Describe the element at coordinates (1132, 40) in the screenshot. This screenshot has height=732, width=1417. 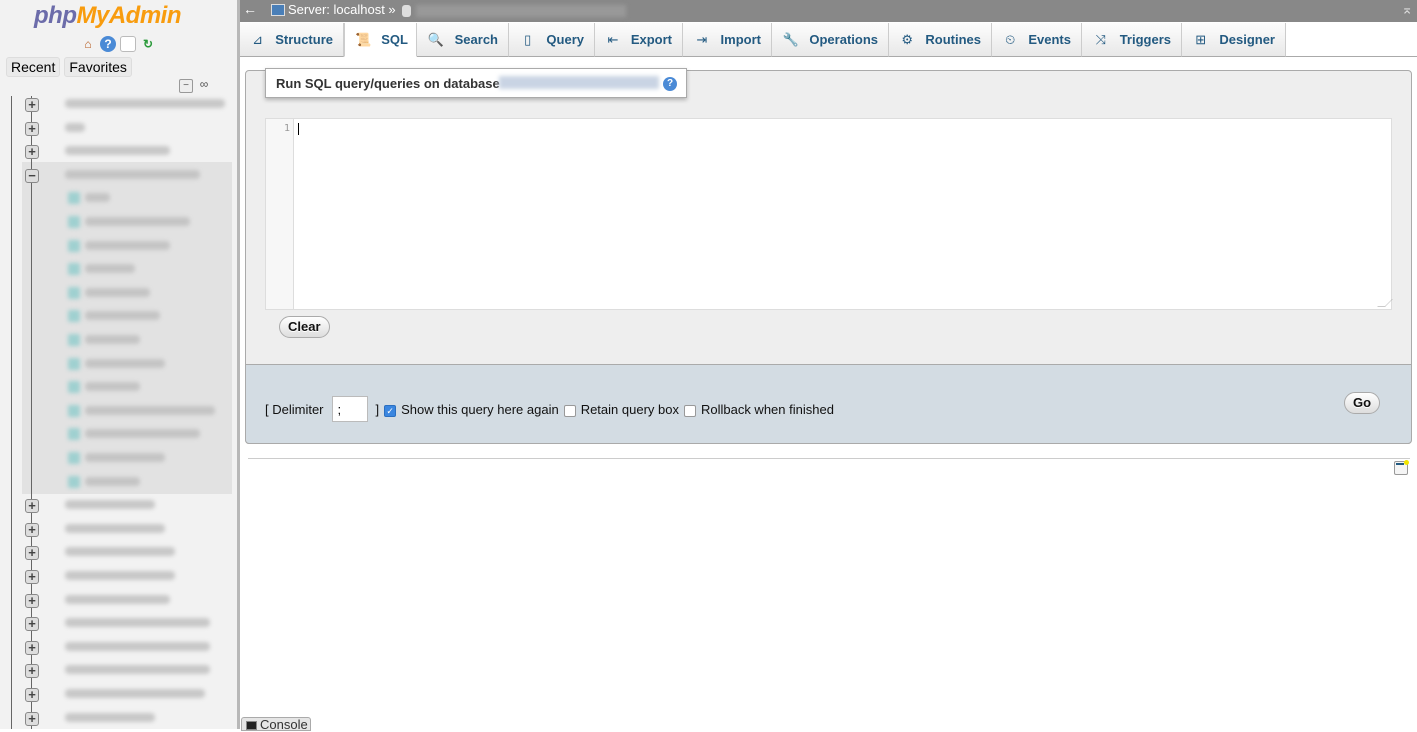
I see `tab-triggers: ⤨ Triggers` at that location.